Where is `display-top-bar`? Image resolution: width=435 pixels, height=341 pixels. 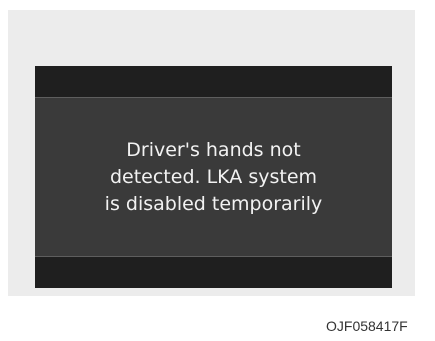
display-top-bar is located at coordinates (213, 82).